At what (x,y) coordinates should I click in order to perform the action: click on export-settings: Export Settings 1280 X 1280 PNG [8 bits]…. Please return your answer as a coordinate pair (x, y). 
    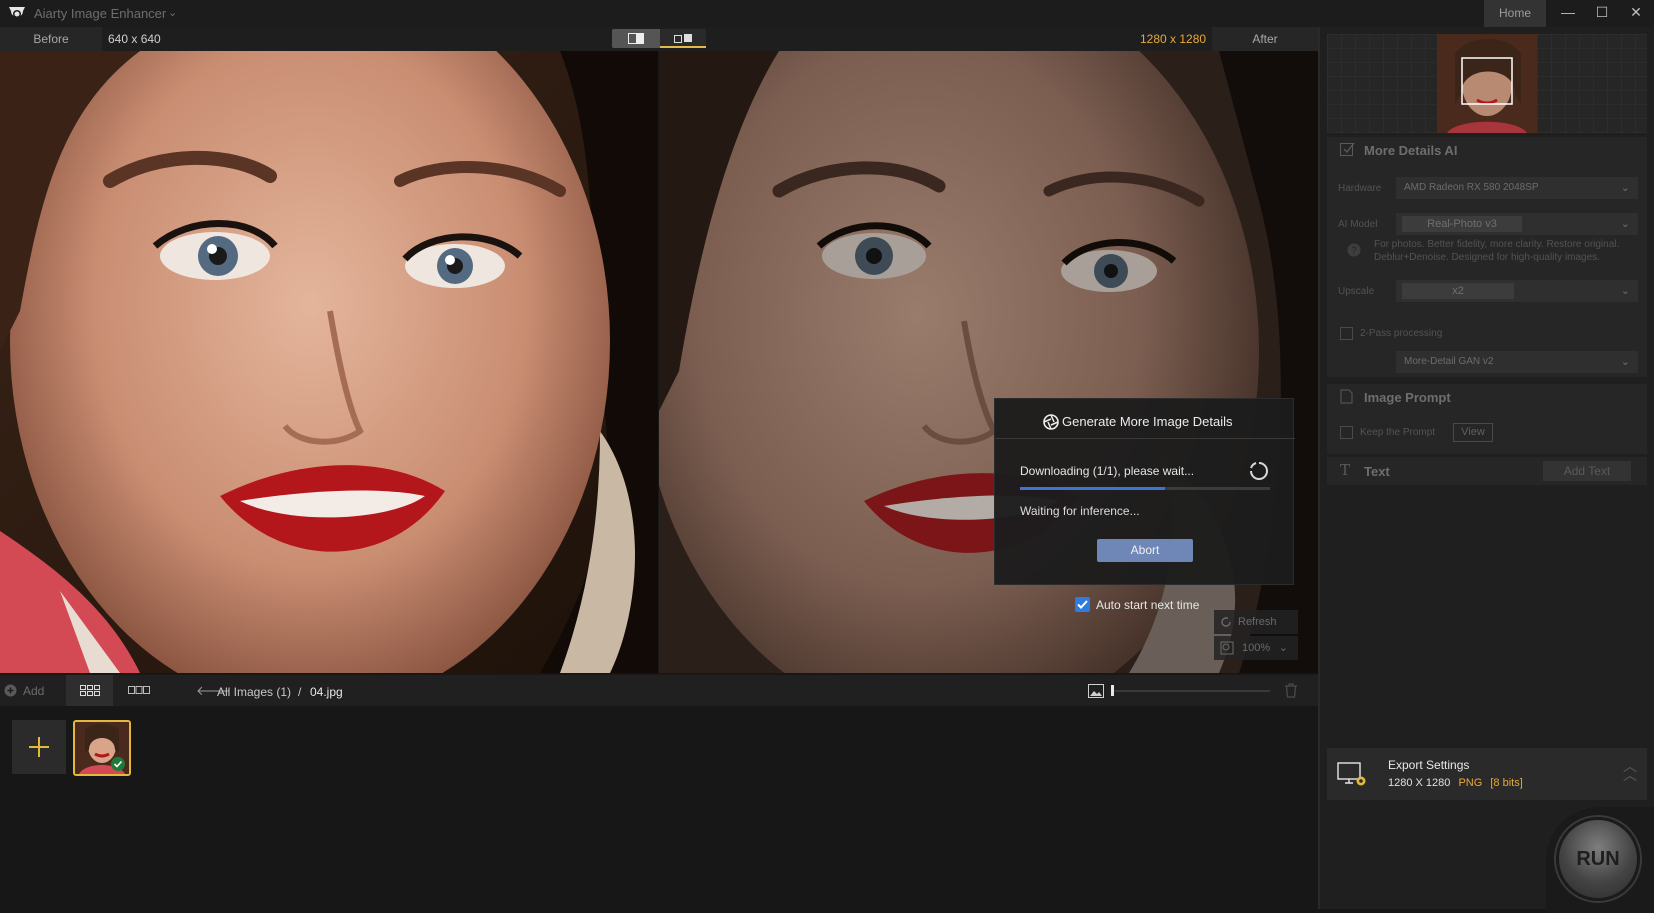
    Looking at the image, I should click on (1487, 774).